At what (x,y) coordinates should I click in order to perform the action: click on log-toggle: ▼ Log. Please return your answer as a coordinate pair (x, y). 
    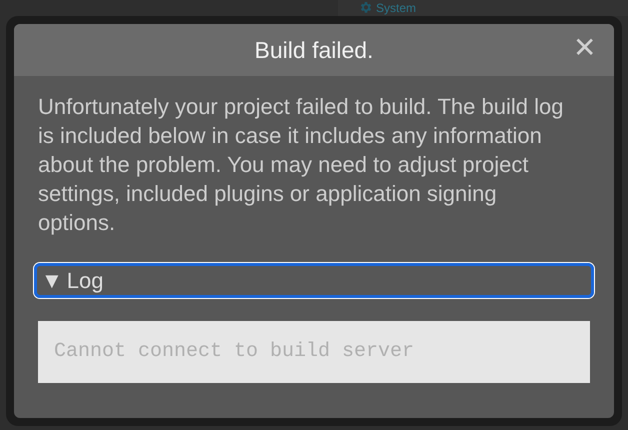
    Looking at the image, I should click on (314, 280).